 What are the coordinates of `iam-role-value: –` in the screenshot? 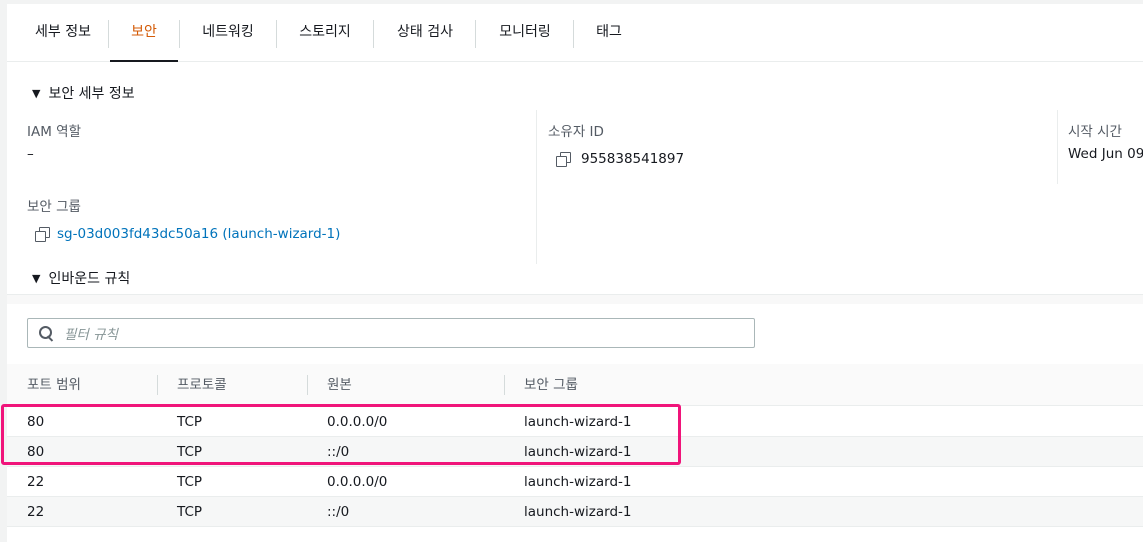 It's located at (30, 154).